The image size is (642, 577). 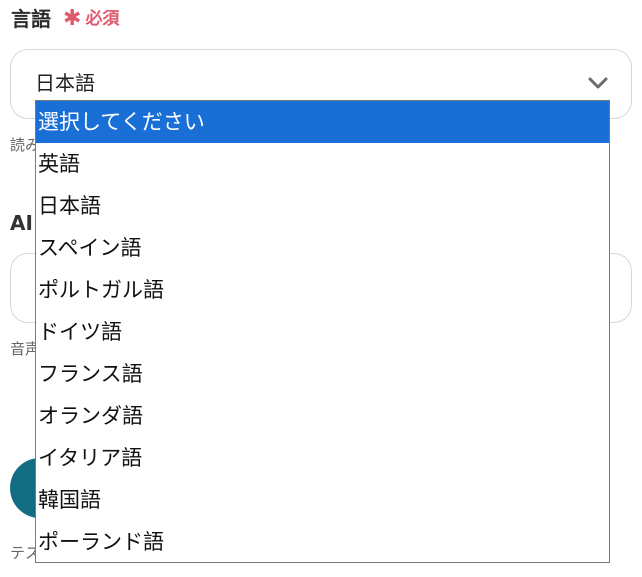 I want to click on section-label-ai: AI, so click(x=21, y=223).